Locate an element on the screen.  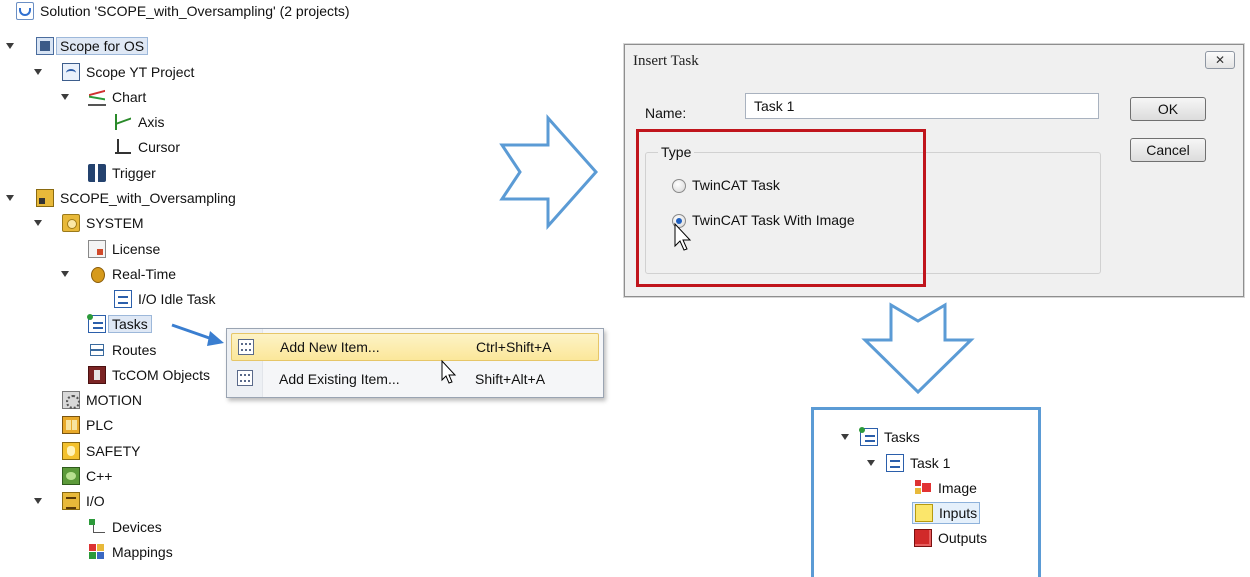
pointer-arrowhead-icon is located at coordinates (215, 338).